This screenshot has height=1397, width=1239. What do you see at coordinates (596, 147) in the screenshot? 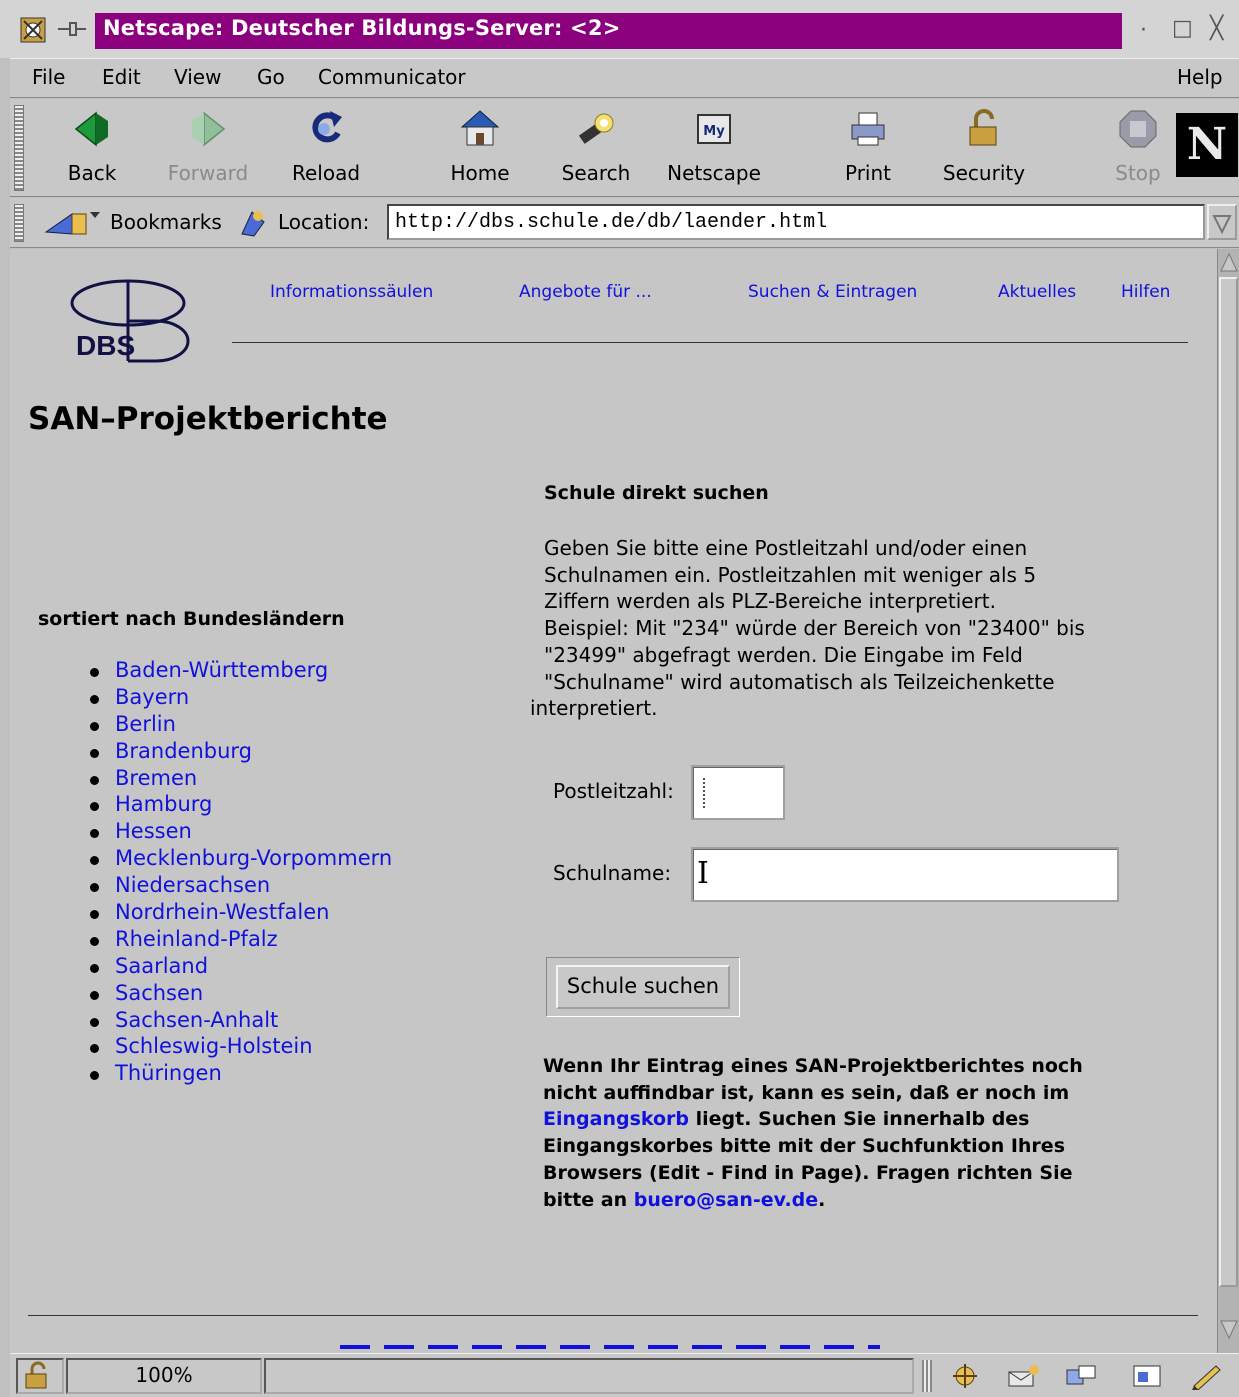
I see `search-button: Search` at bounding box center [596, 147].